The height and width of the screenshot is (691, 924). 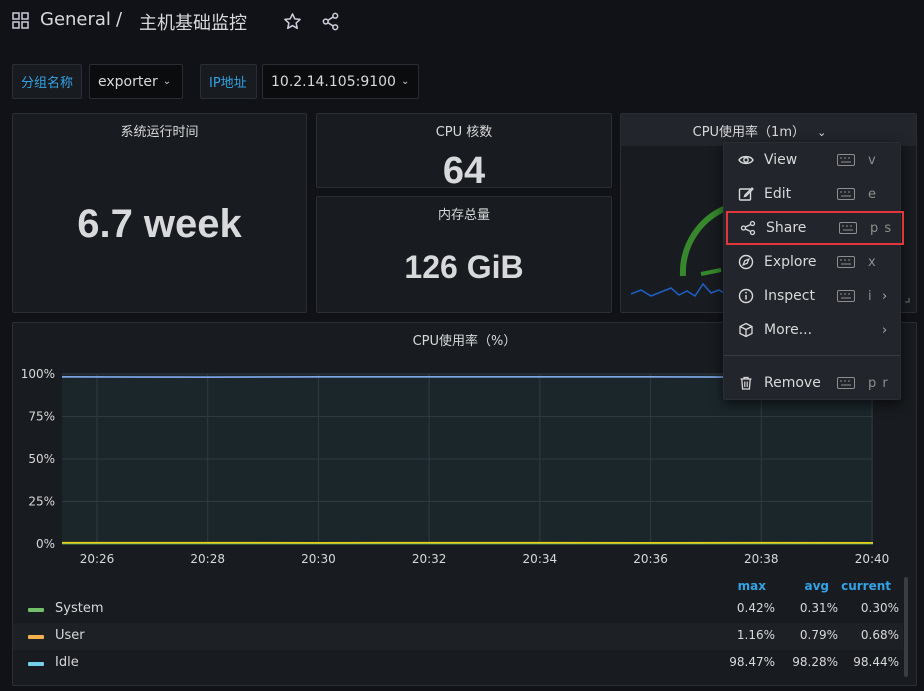 What do you see at coordinates (876, 662) in the screenshot?
I see `legend-current: 98.44%` at bounding box center [876, 662].